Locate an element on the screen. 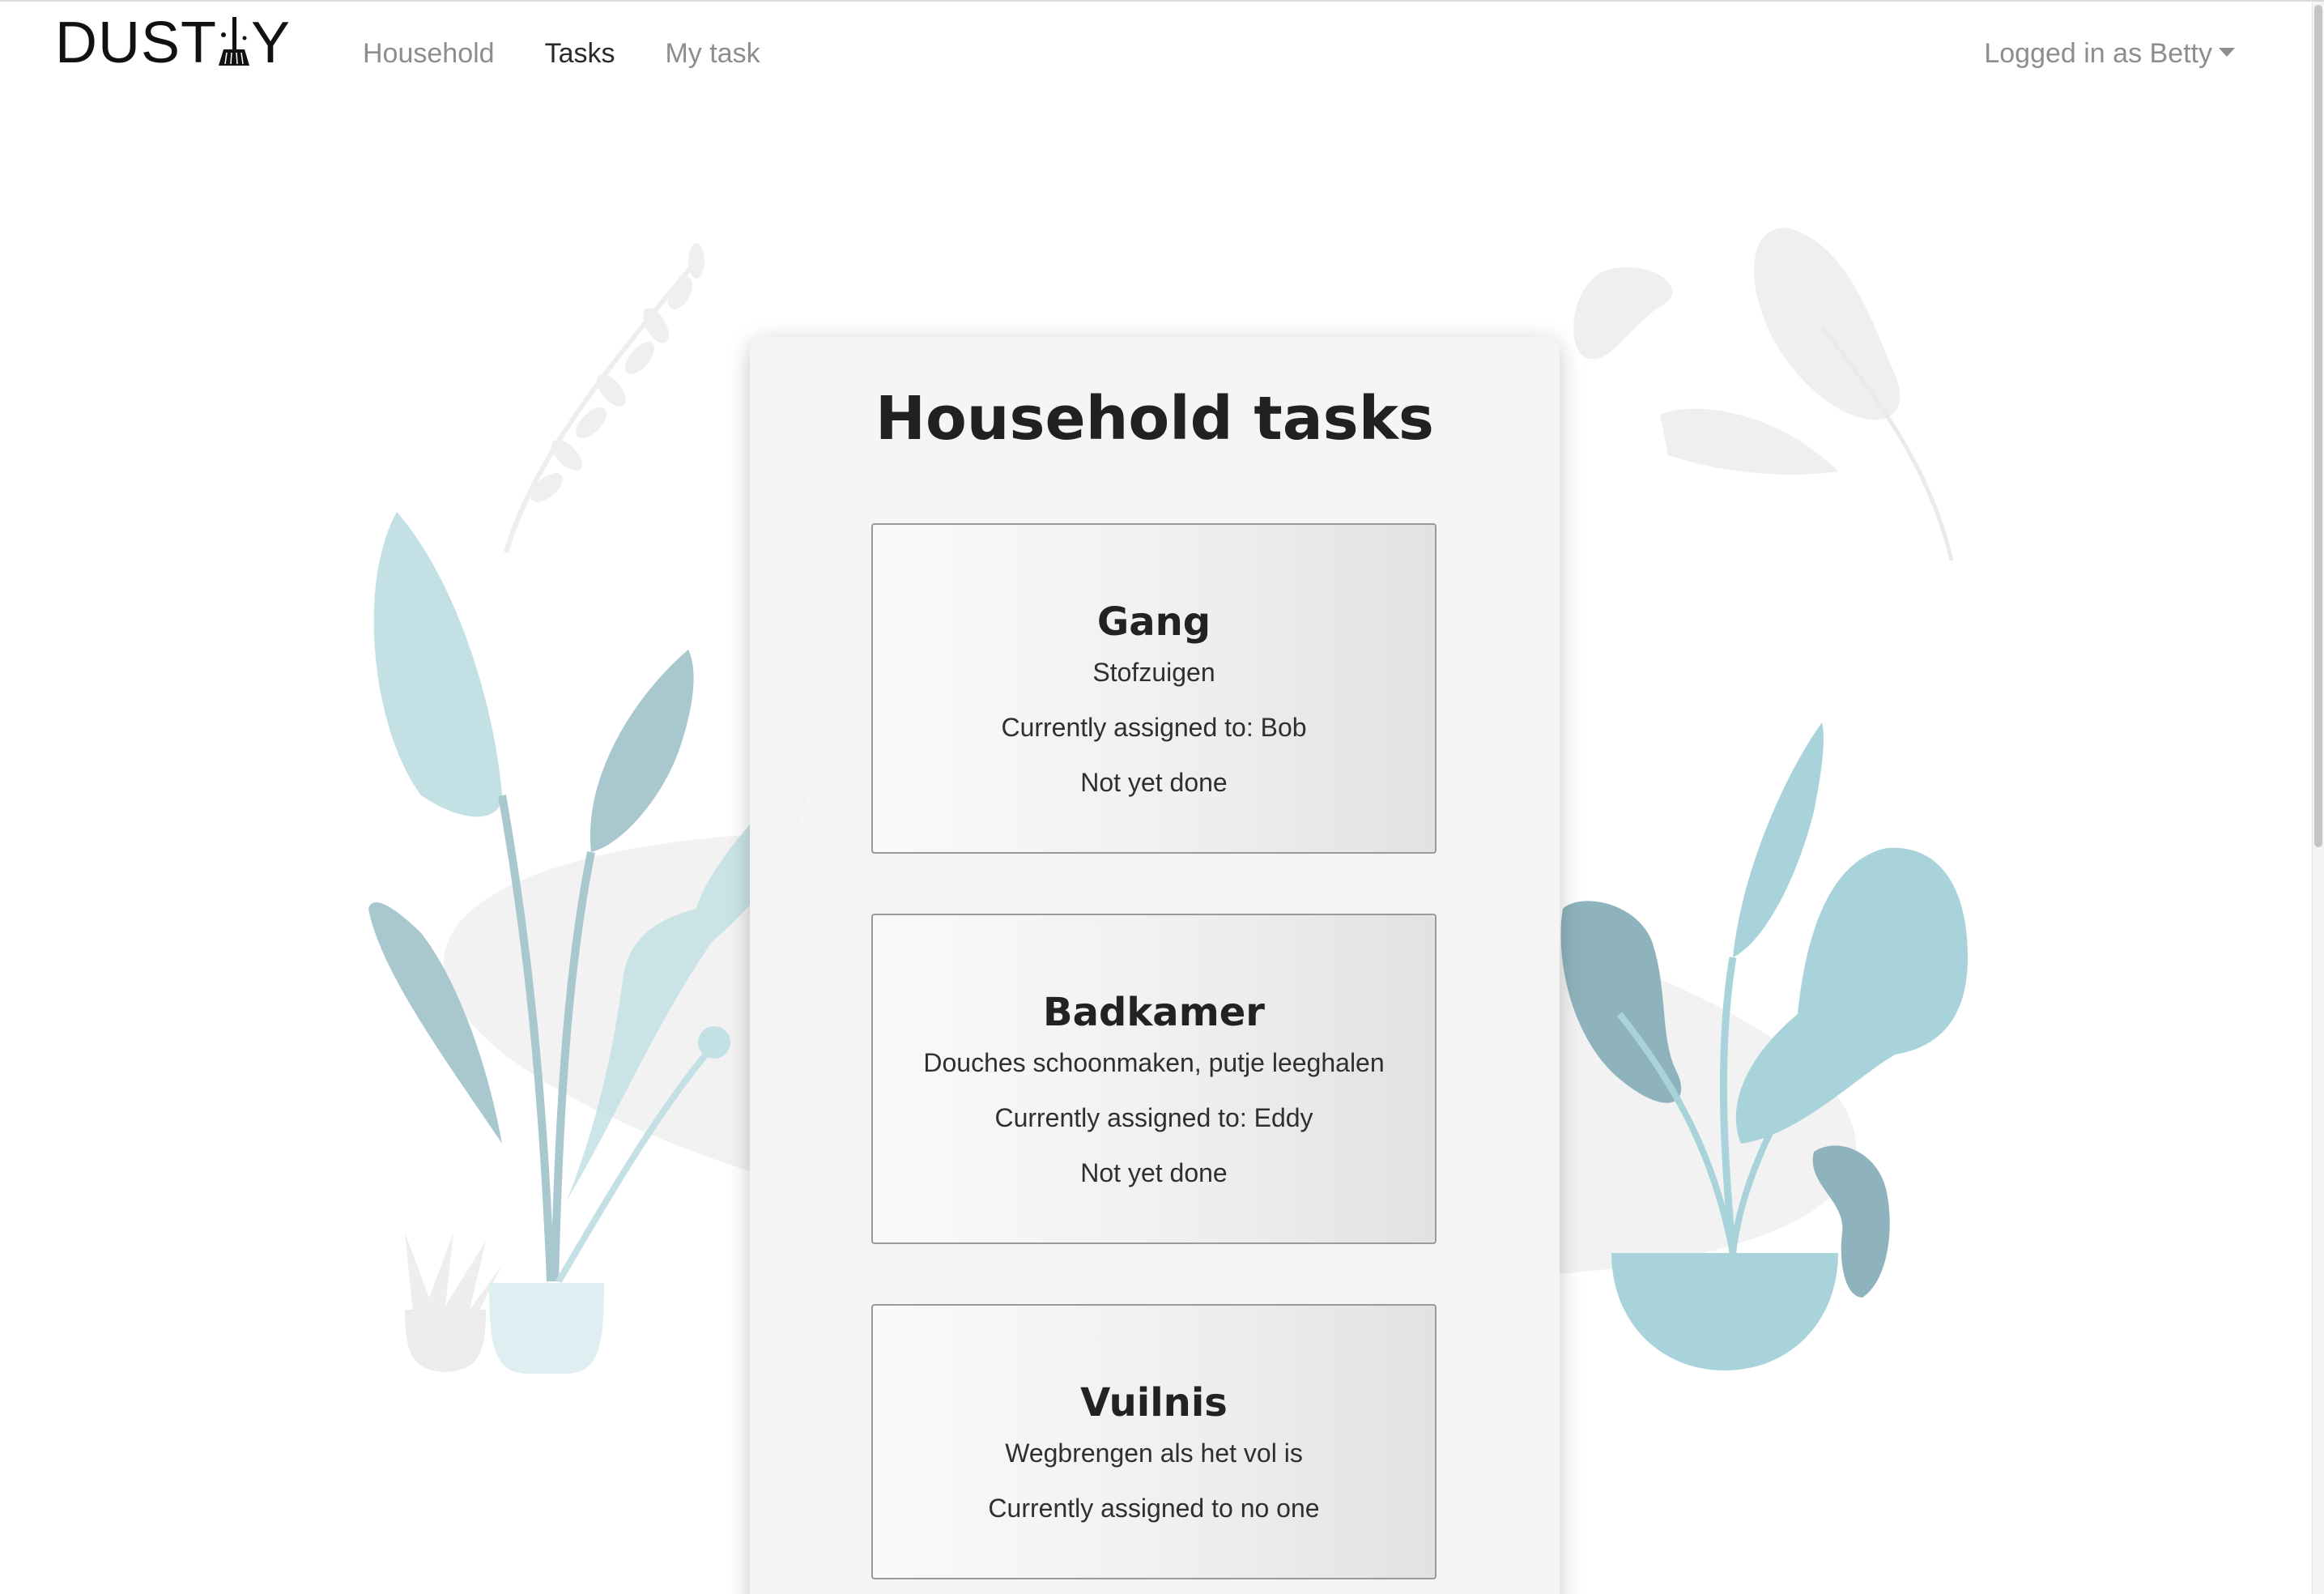 This screenshot has height=1594, width=2324. page-title: Household tasks is located at coordinates (1154, 419).